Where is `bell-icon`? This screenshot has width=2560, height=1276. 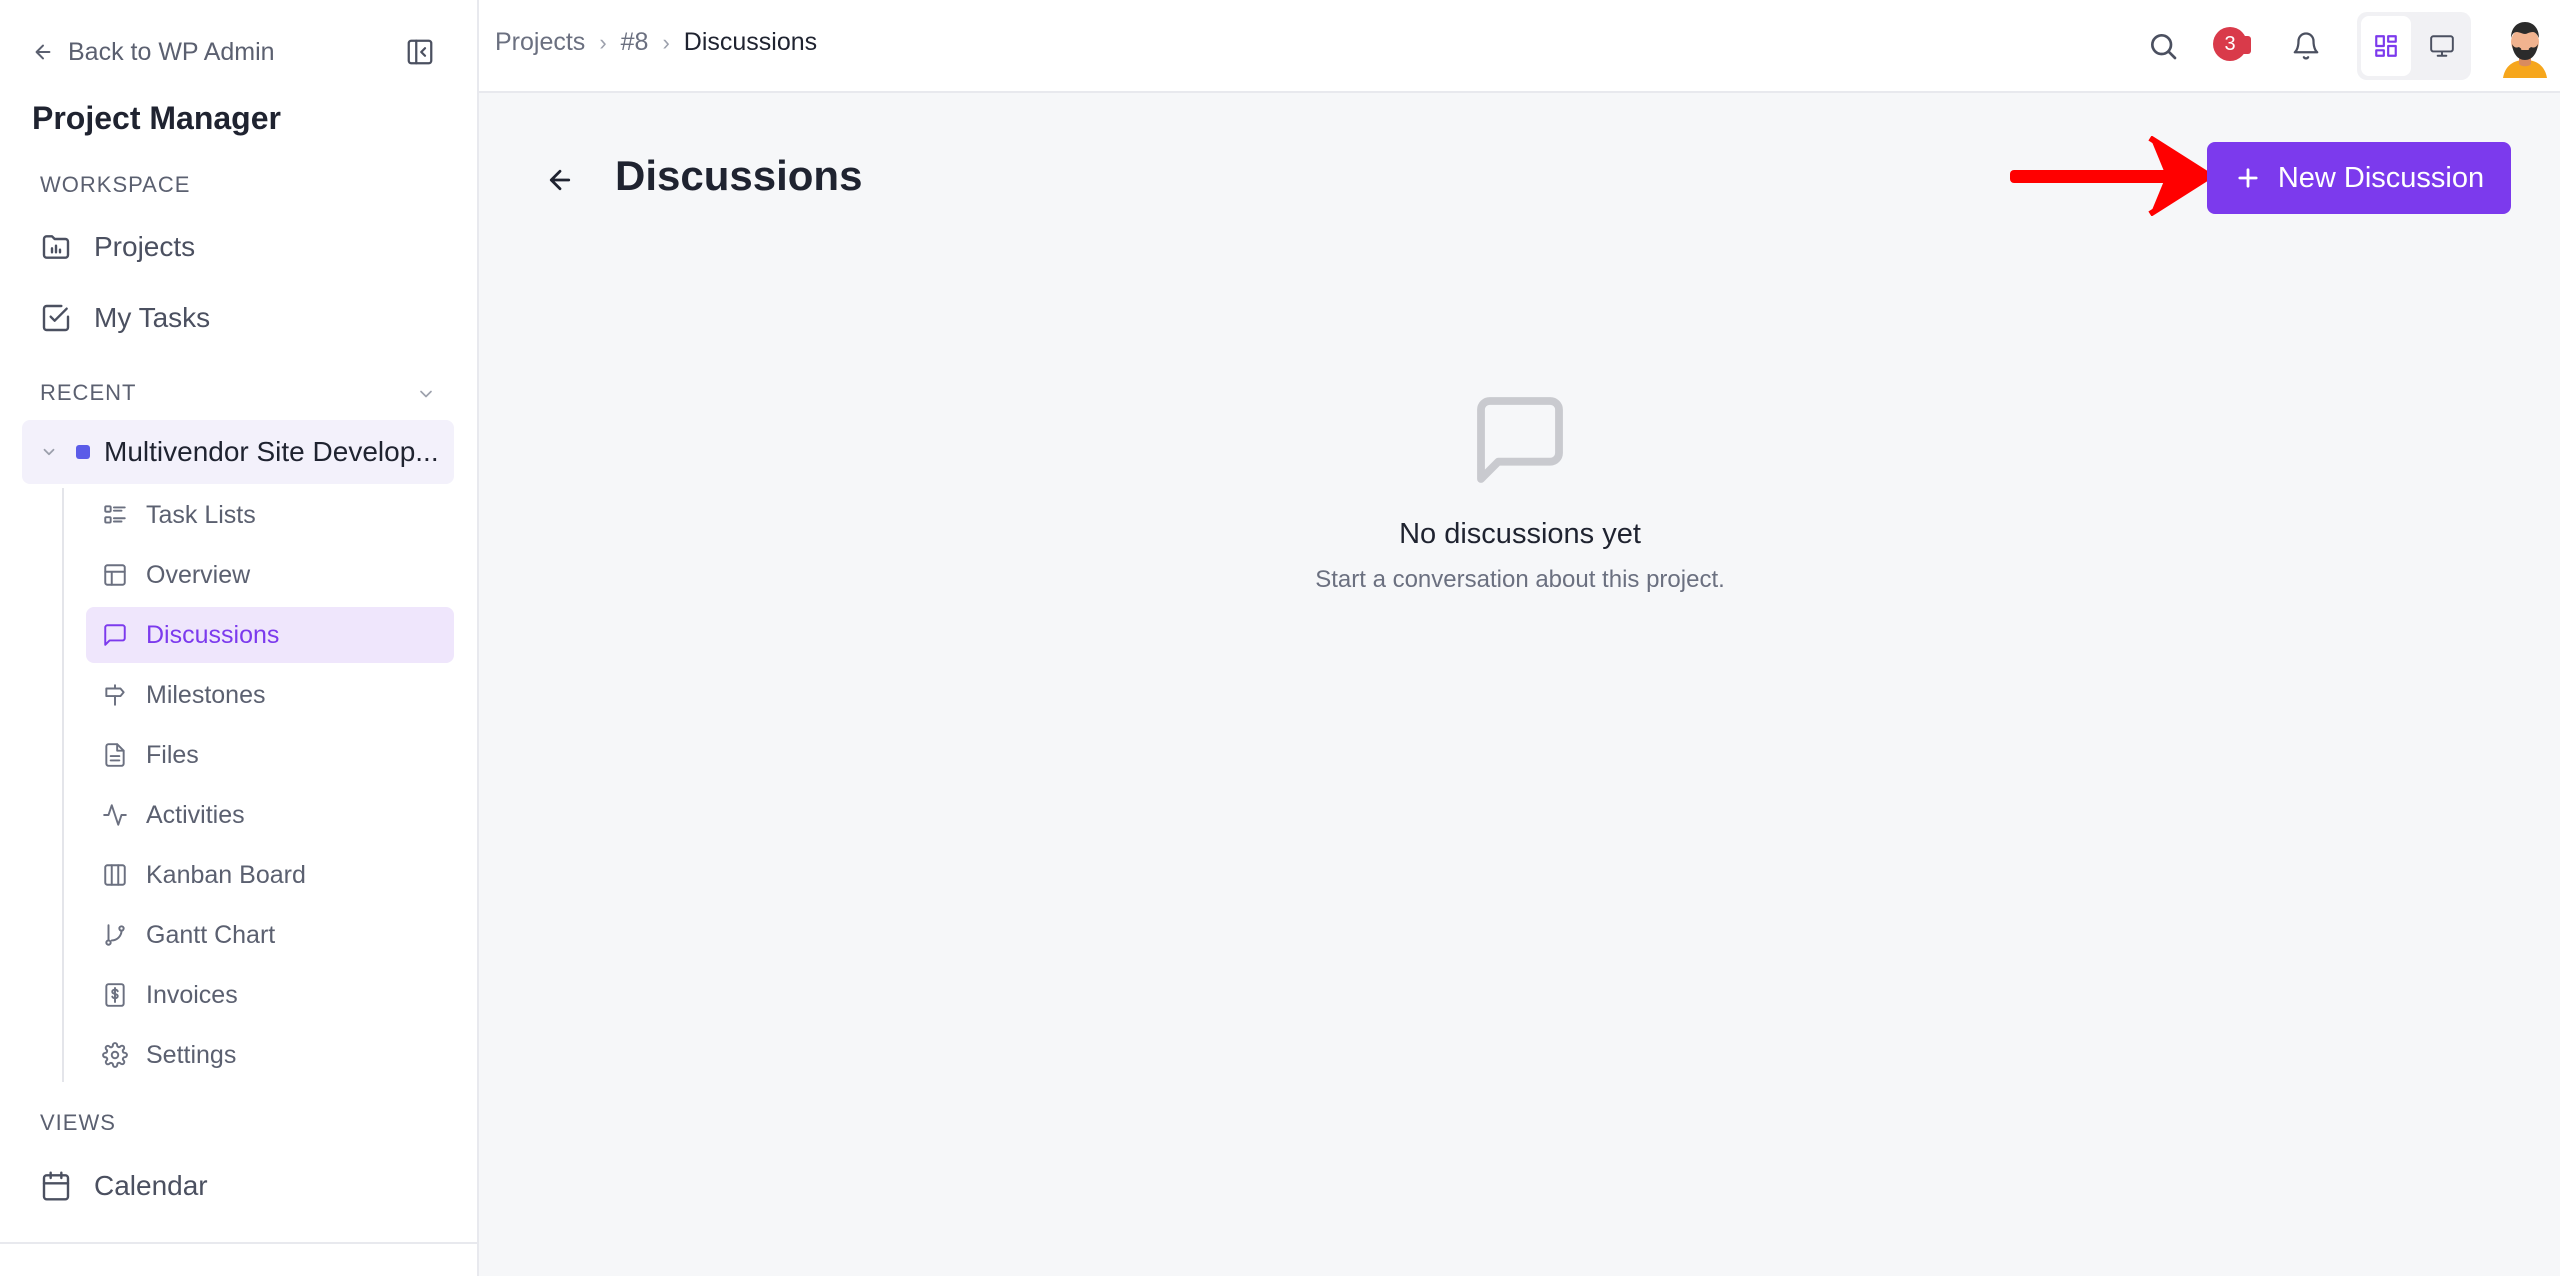
bell-icon is located at coordinates (2306, 46).